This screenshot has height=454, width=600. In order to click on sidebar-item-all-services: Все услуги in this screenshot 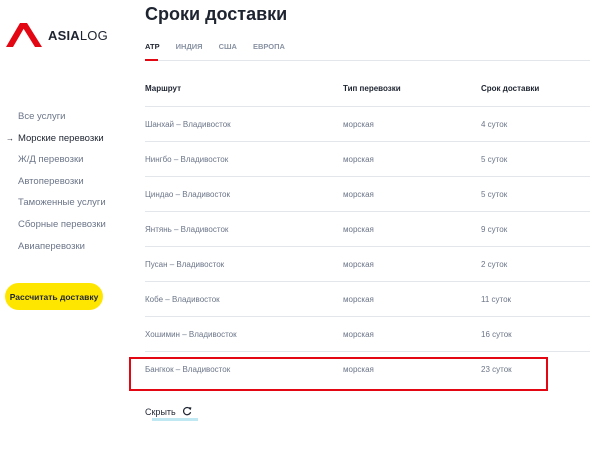, I will do `click(65, 121)`.